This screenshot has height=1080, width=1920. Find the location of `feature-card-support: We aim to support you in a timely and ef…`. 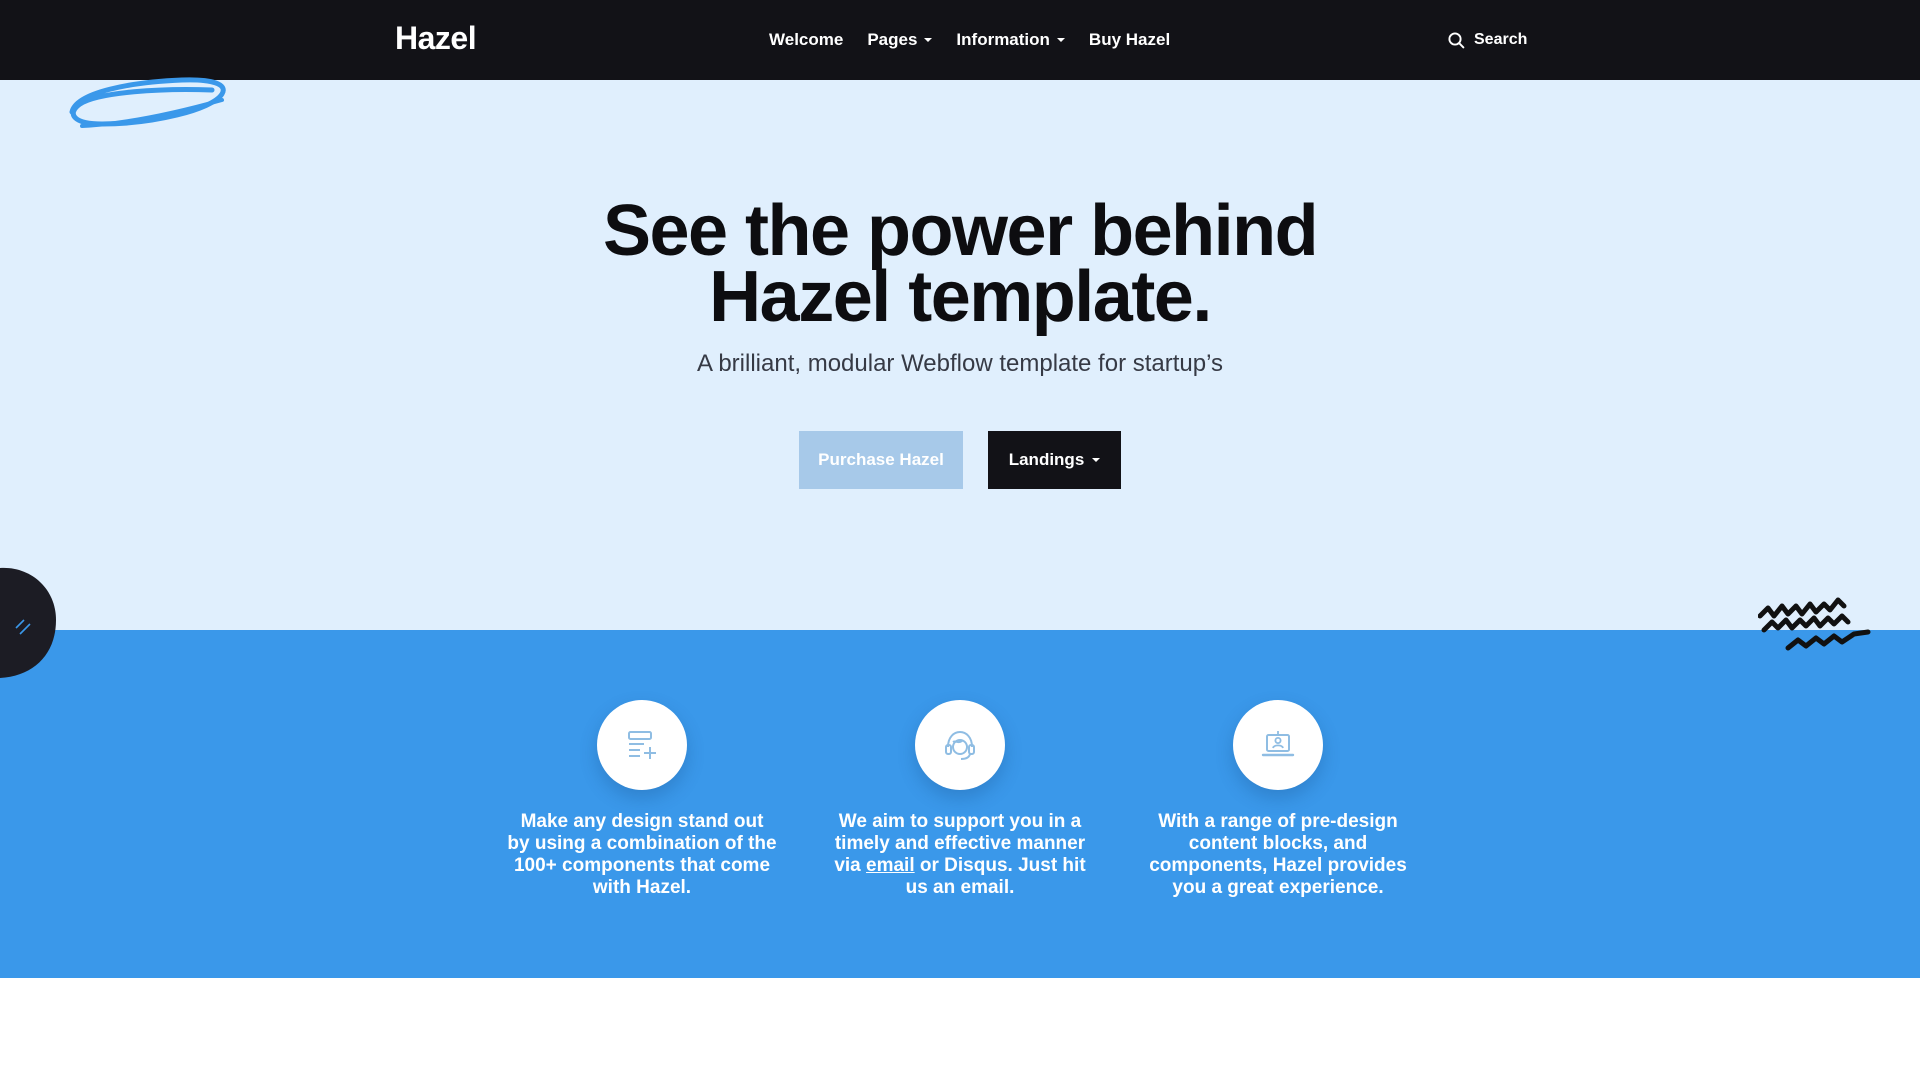

feature-card-support: We aim to support you in a timely and ef… is located at coordinates (960, 799).